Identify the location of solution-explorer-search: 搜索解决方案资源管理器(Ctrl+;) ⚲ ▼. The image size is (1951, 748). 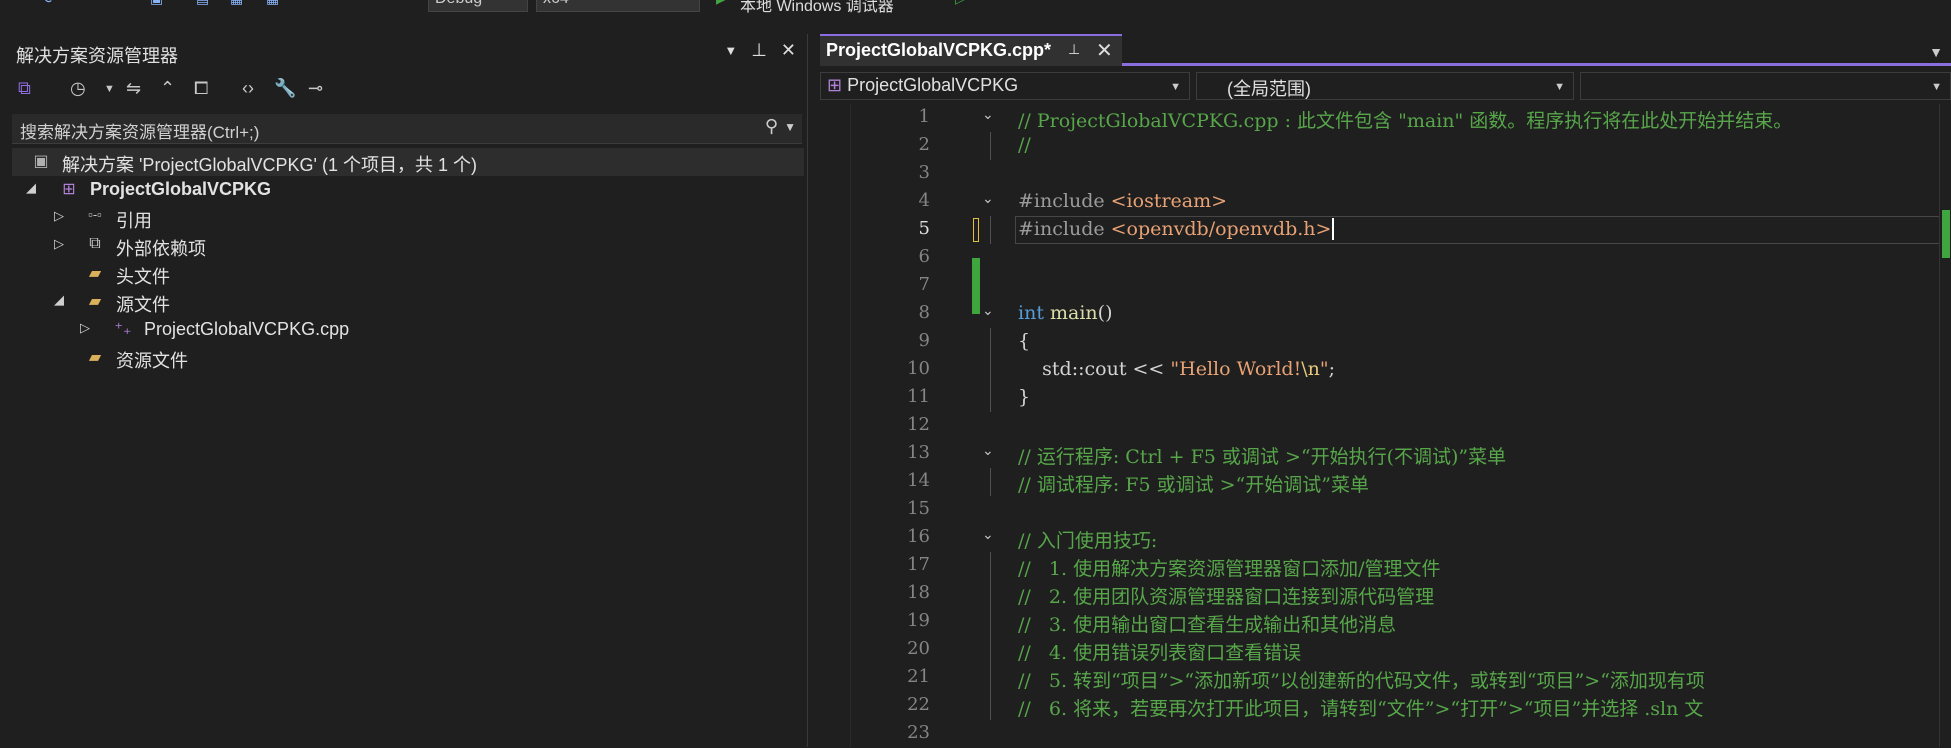
(407, 129).